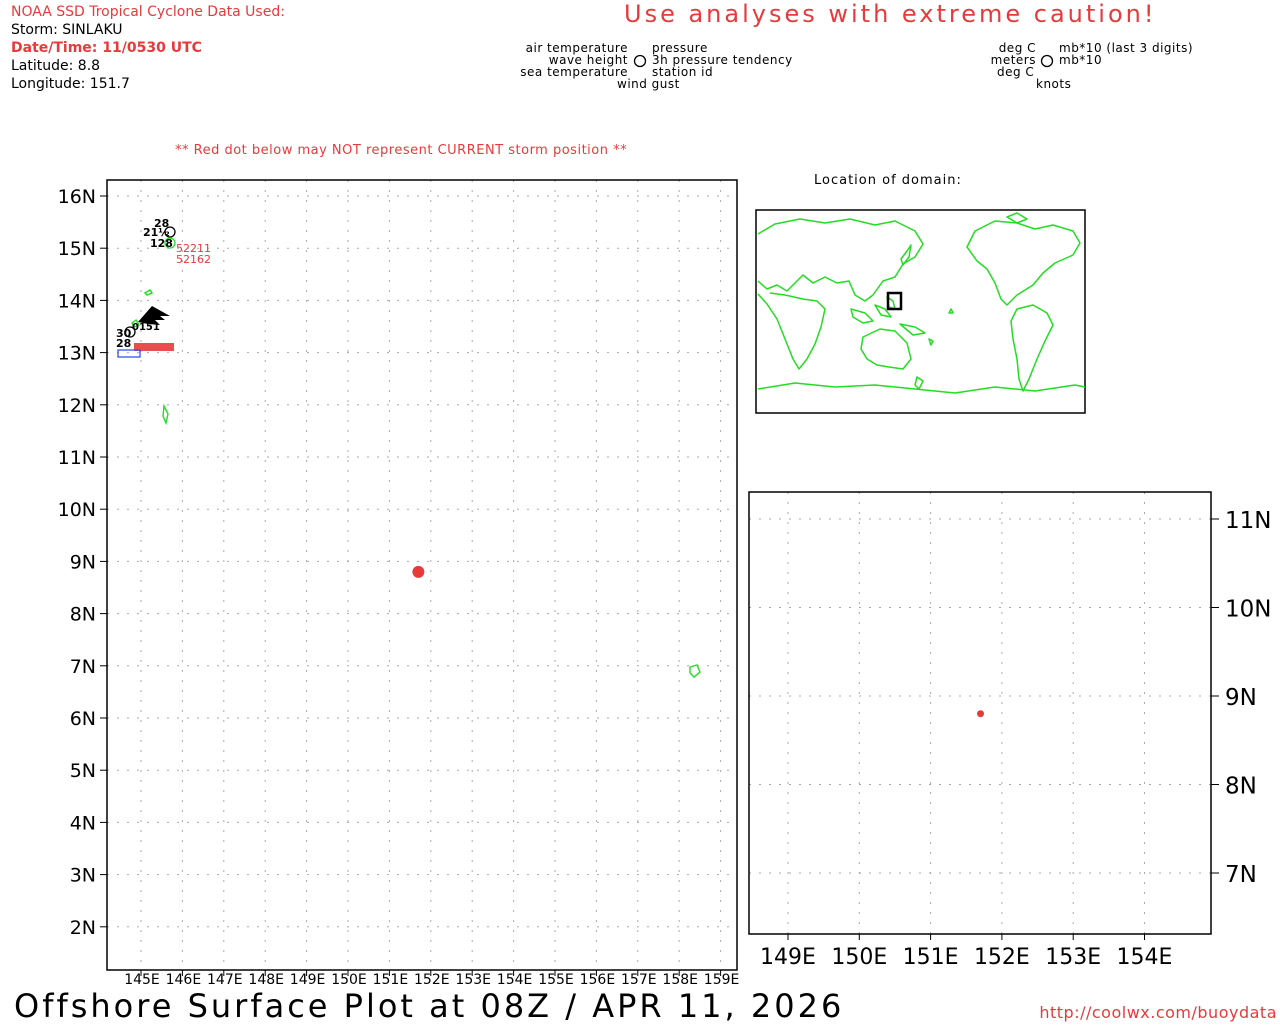 The height and width of the screenshot is (1025, 1280). What do you see at coordinates (1054, 84) in the screenshot?
I see `legend-unit-knots: knots` at bounding box center [1054, 84].